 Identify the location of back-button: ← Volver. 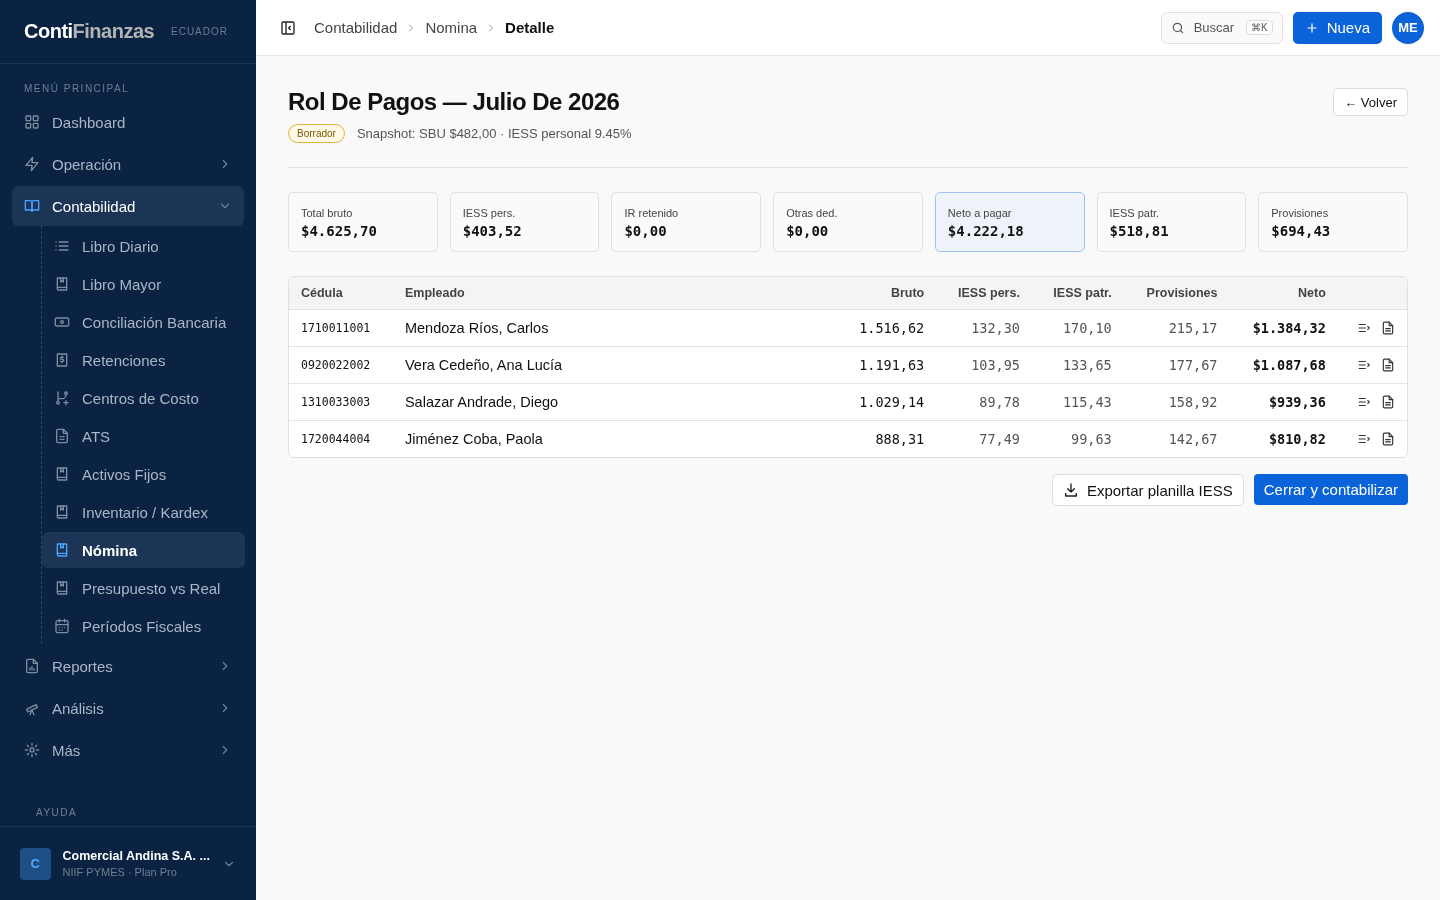
(1370, 102).